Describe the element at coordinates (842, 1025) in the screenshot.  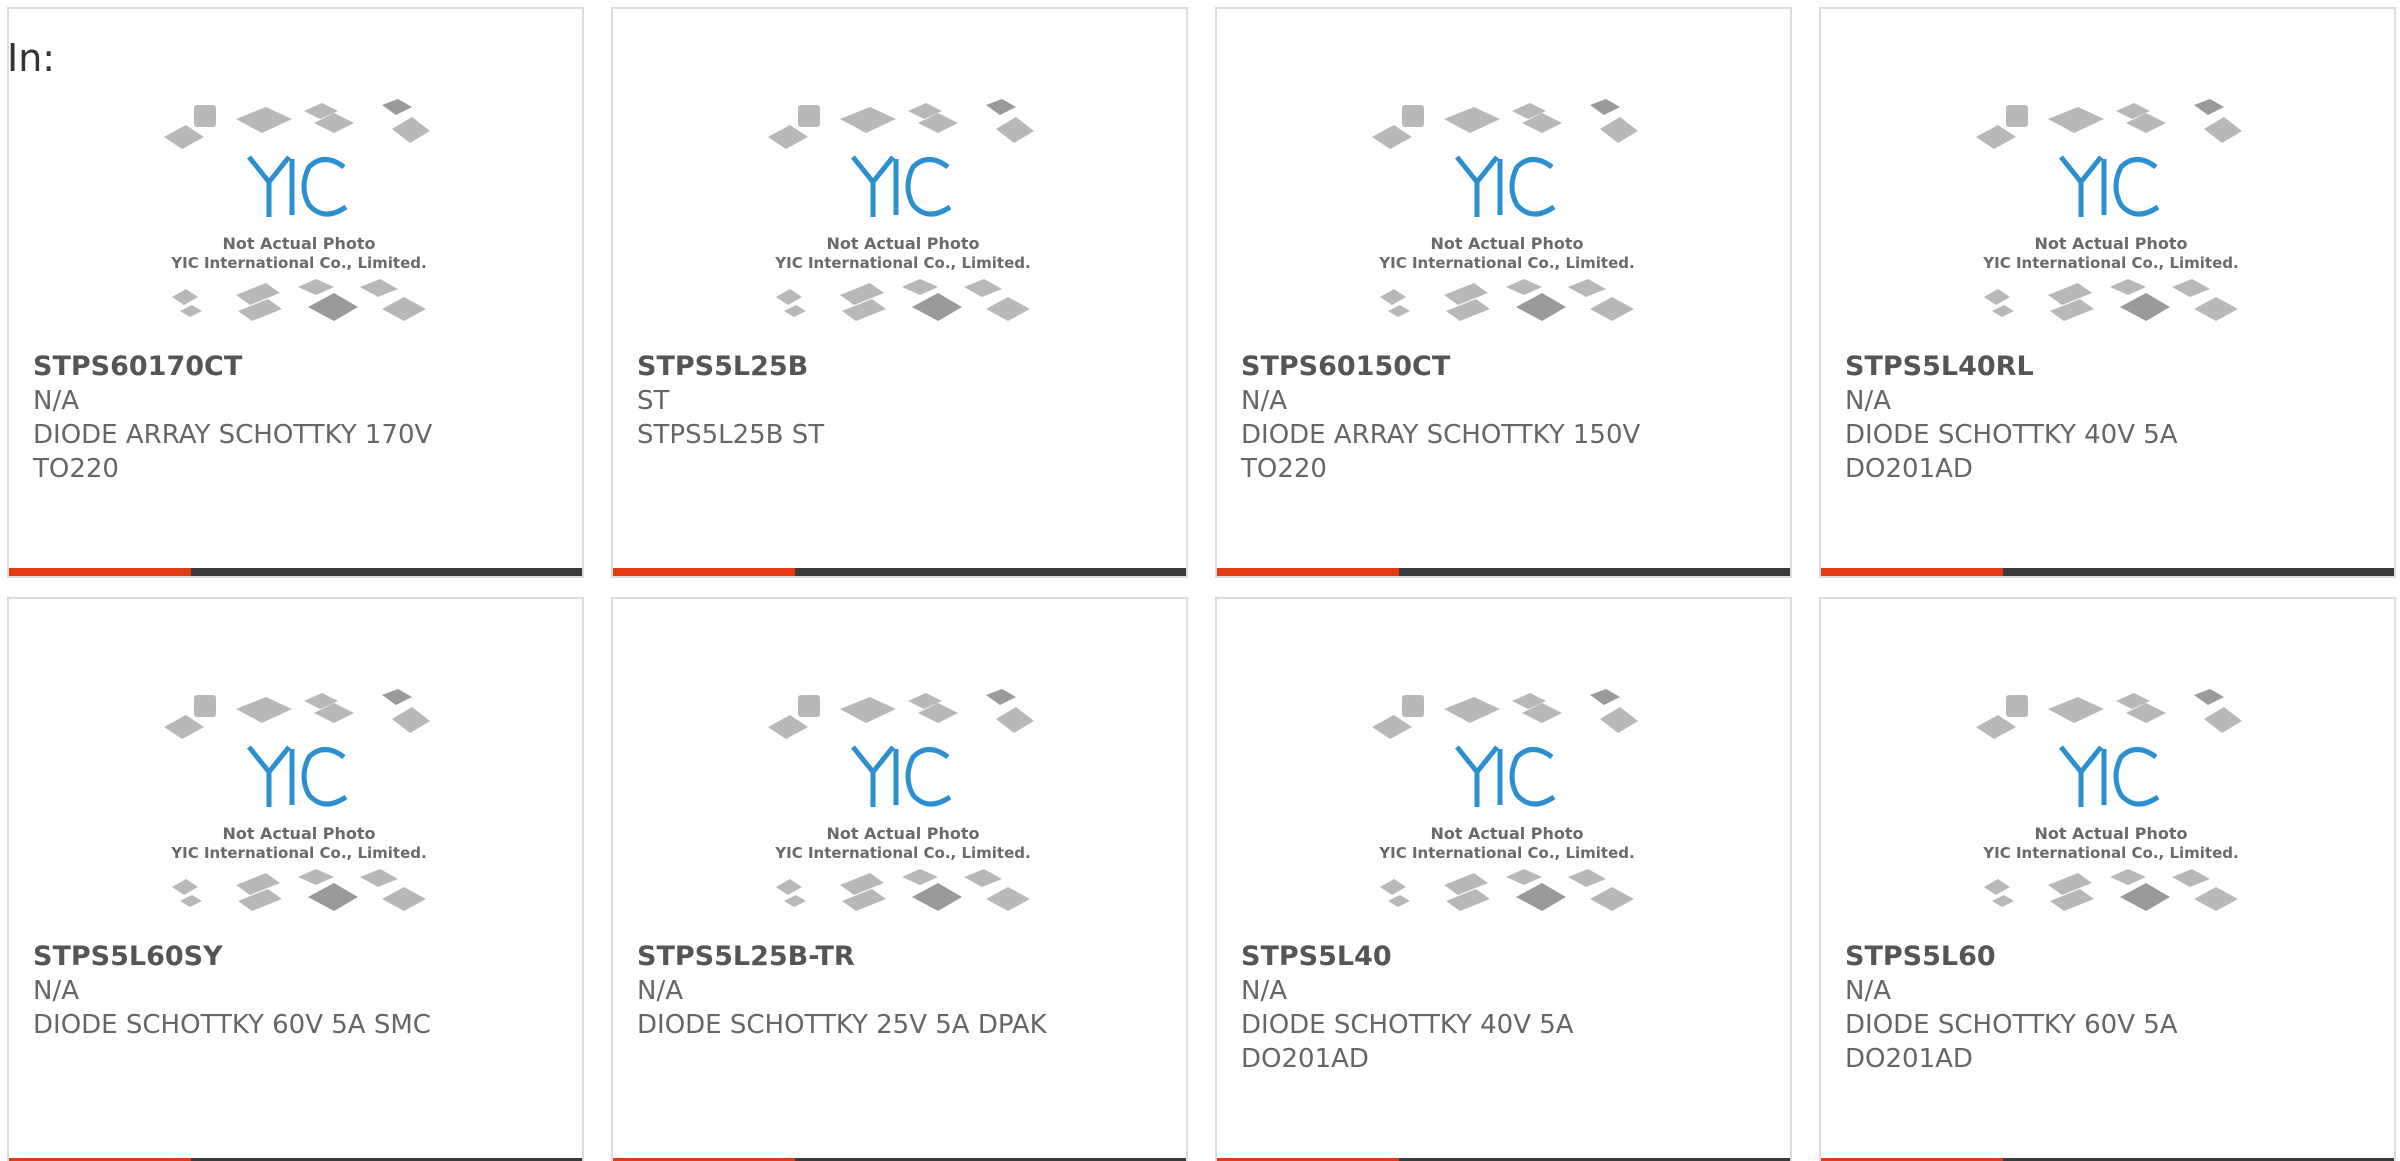
I see `description: DIODE SCHOTTKY 25V 5A DPAK` at that location.